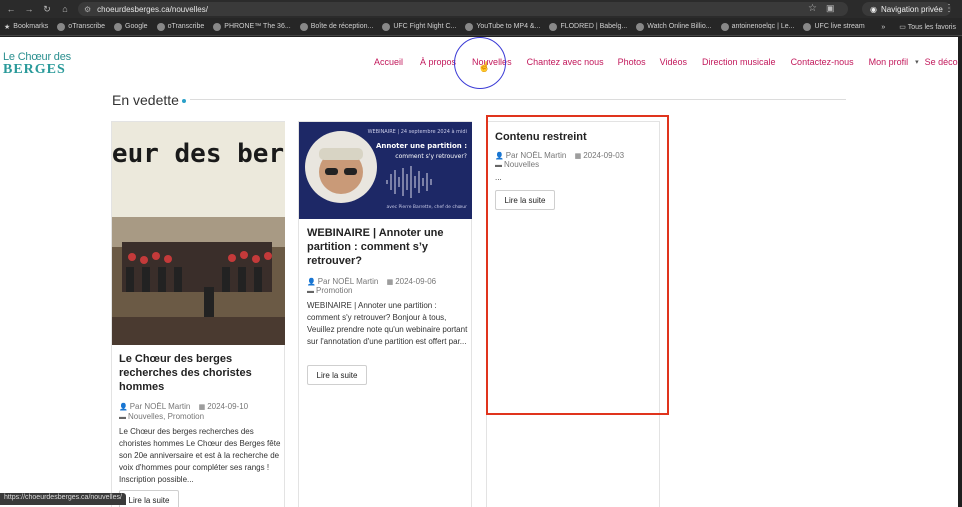 The height and width of the screenshot is (507, 962). What do you see at coordinates (388, 62) in the screenshot?
I see `nav-accueil: Accueil` at bounding box center [388, 62].